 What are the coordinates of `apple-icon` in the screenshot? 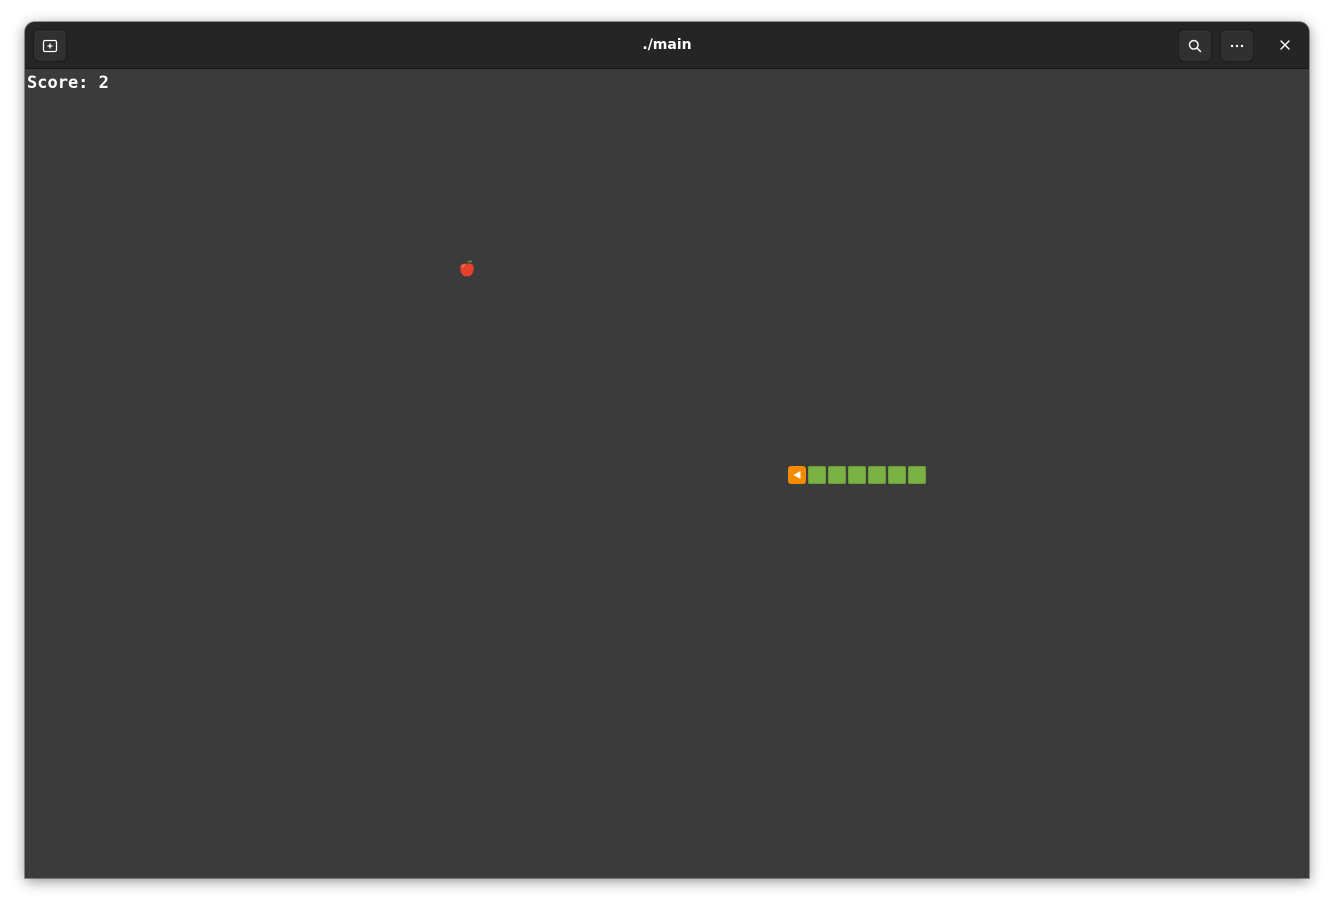 It's located at (467, 268).